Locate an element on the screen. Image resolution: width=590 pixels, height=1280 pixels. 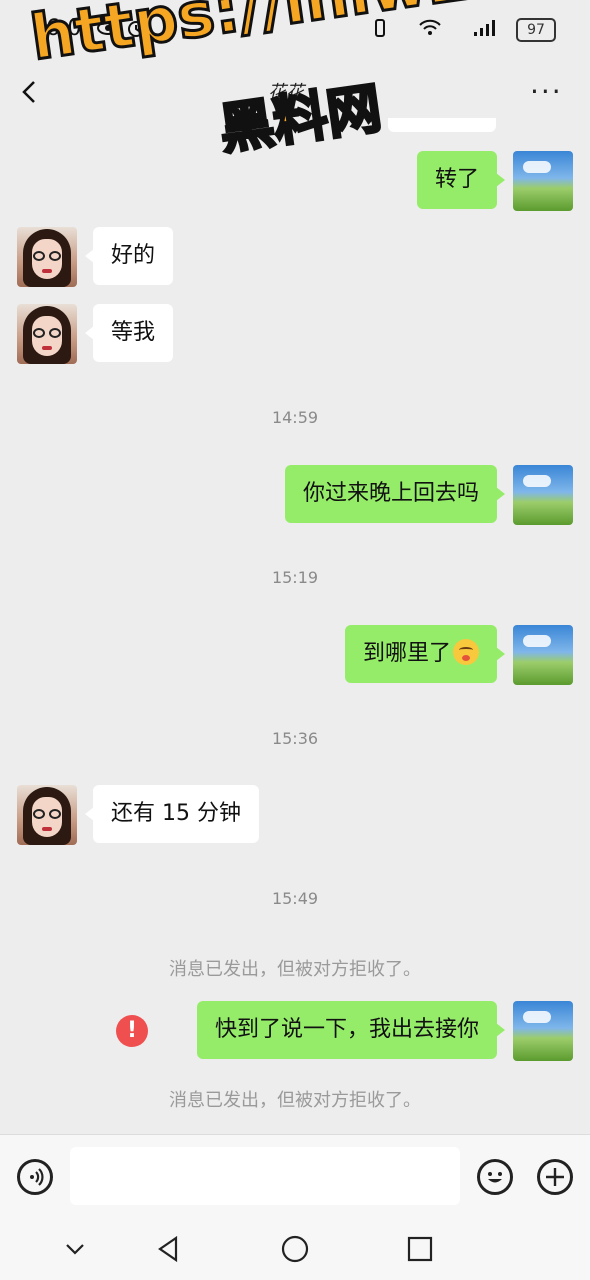
flushed-face-emoji-icon is located at coordinates (466, 652).